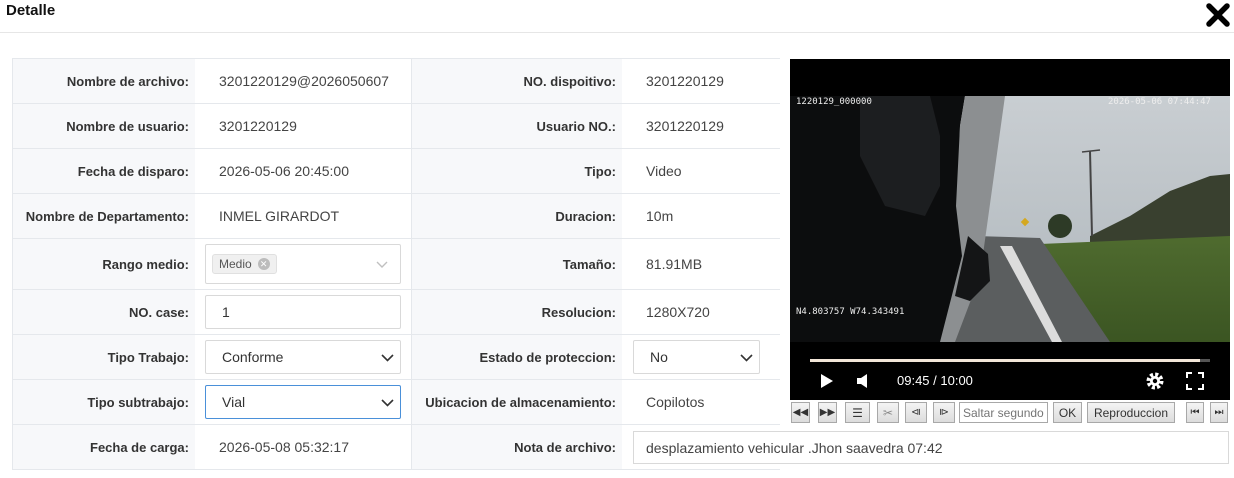  I want to click on play-icon, so click(827, 381).